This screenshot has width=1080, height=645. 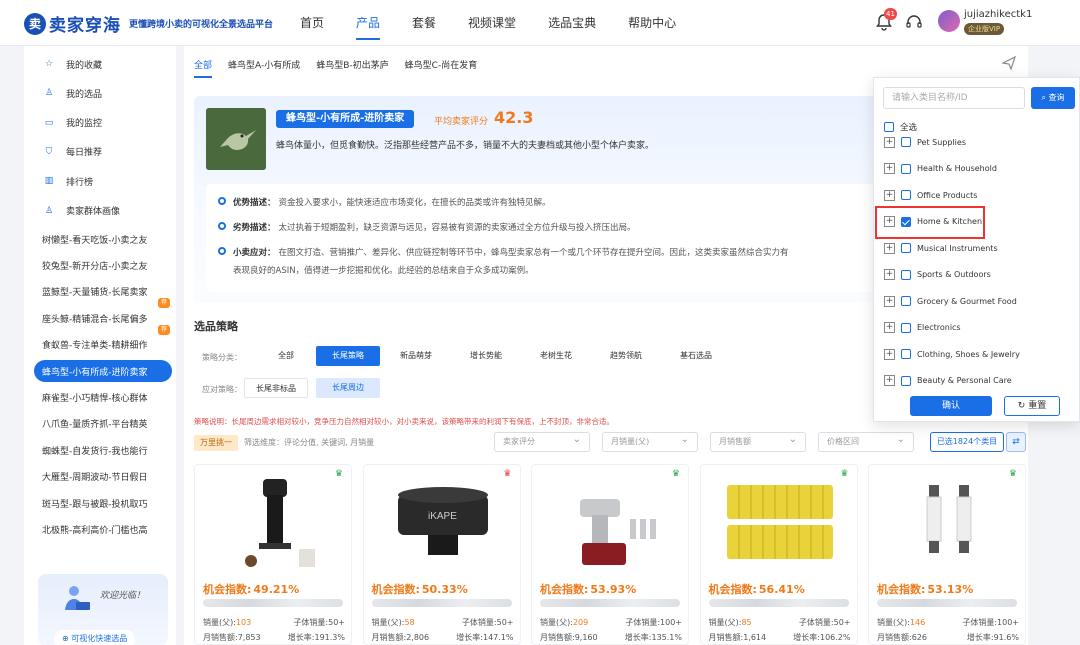 I want to click on sidebar-item: ⛉ 每日推荐, so click(x=100, y=152).